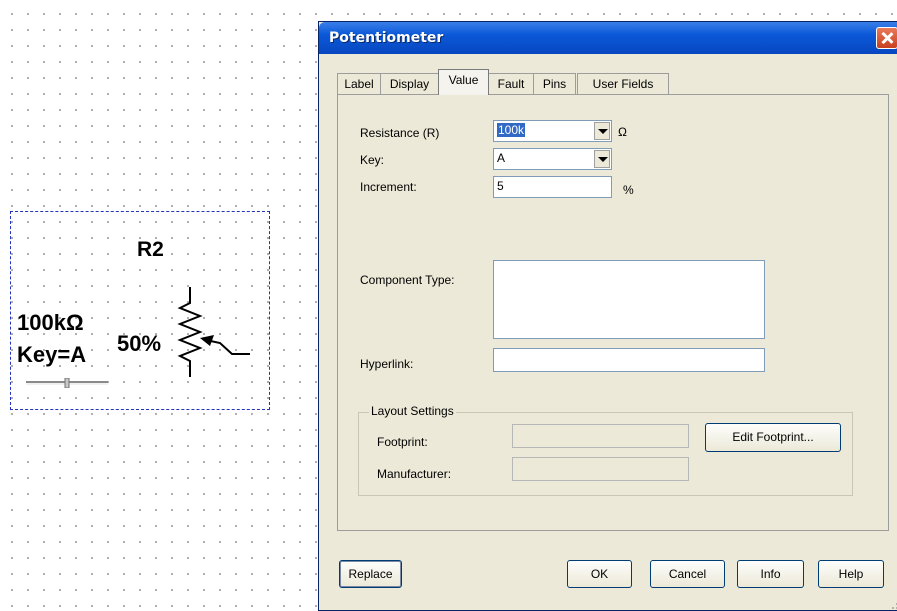 This screenshot has width=897, height=611. Describe the element at coordinates (552, 159) in the screenshot. I see `key-dropdown: A` at that location.